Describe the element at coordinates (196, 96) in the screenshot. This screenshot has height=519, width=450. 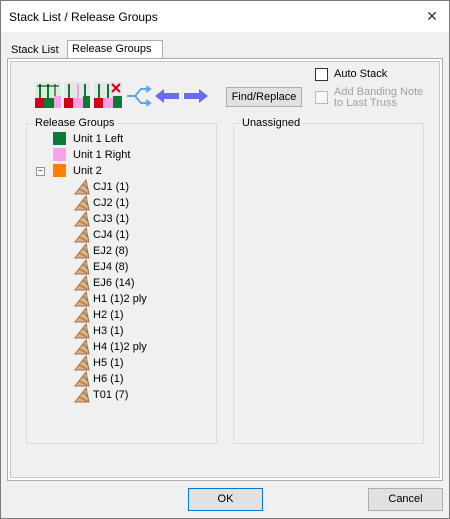
I see `right-arrow-icon` at that location.